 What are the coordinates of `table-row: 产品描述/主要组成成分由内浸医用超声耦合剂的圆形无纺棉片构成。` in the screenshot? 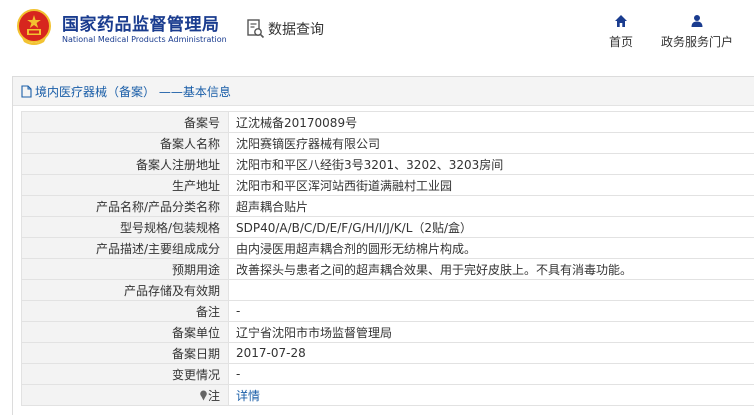 It's located at (388, 248).